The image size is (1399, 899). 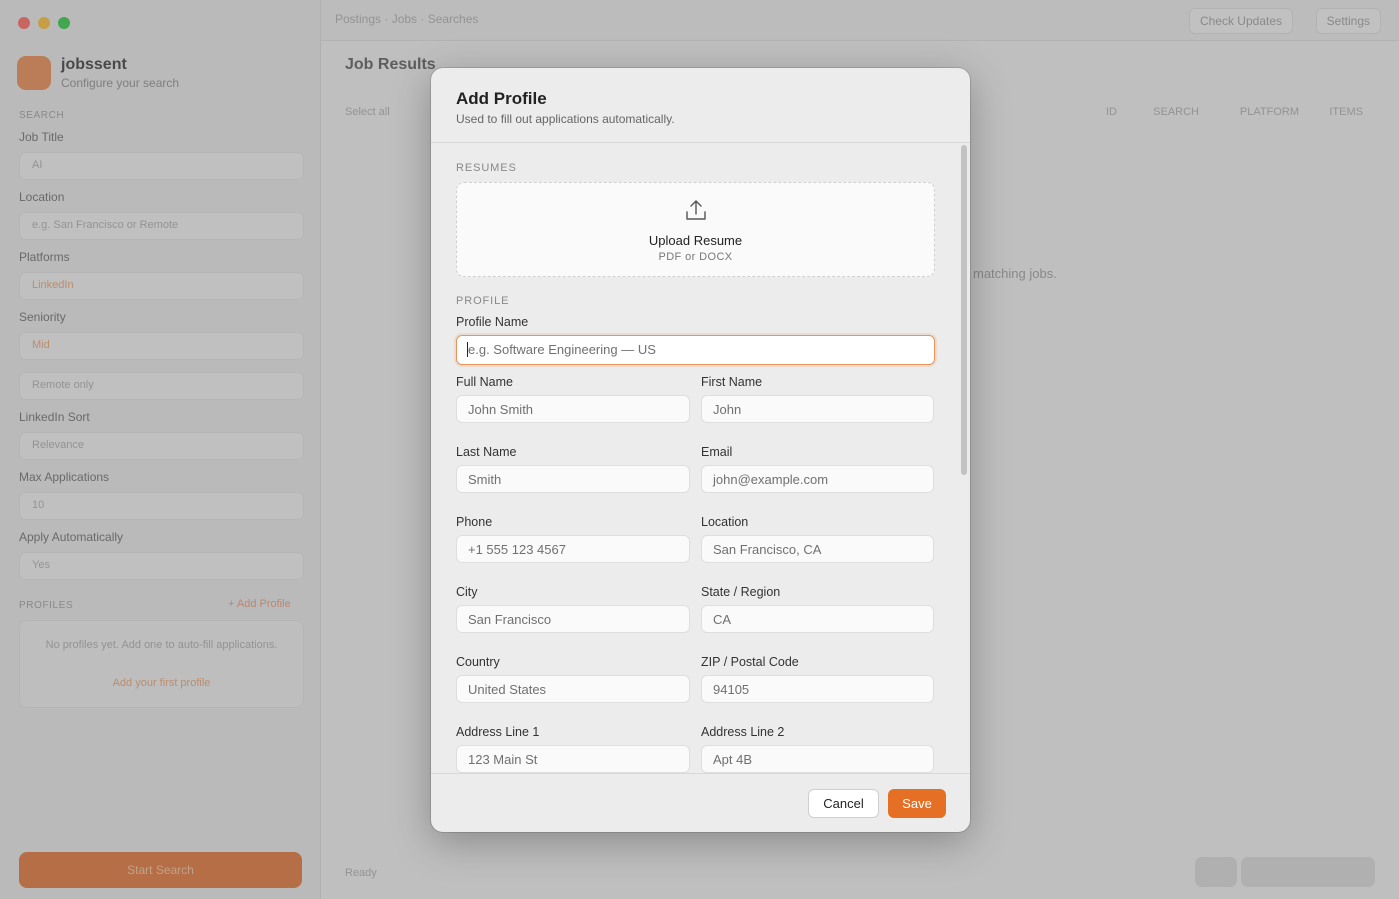 I want to click on zip-code-placeholder: 94105, so click(x=731, y=689).